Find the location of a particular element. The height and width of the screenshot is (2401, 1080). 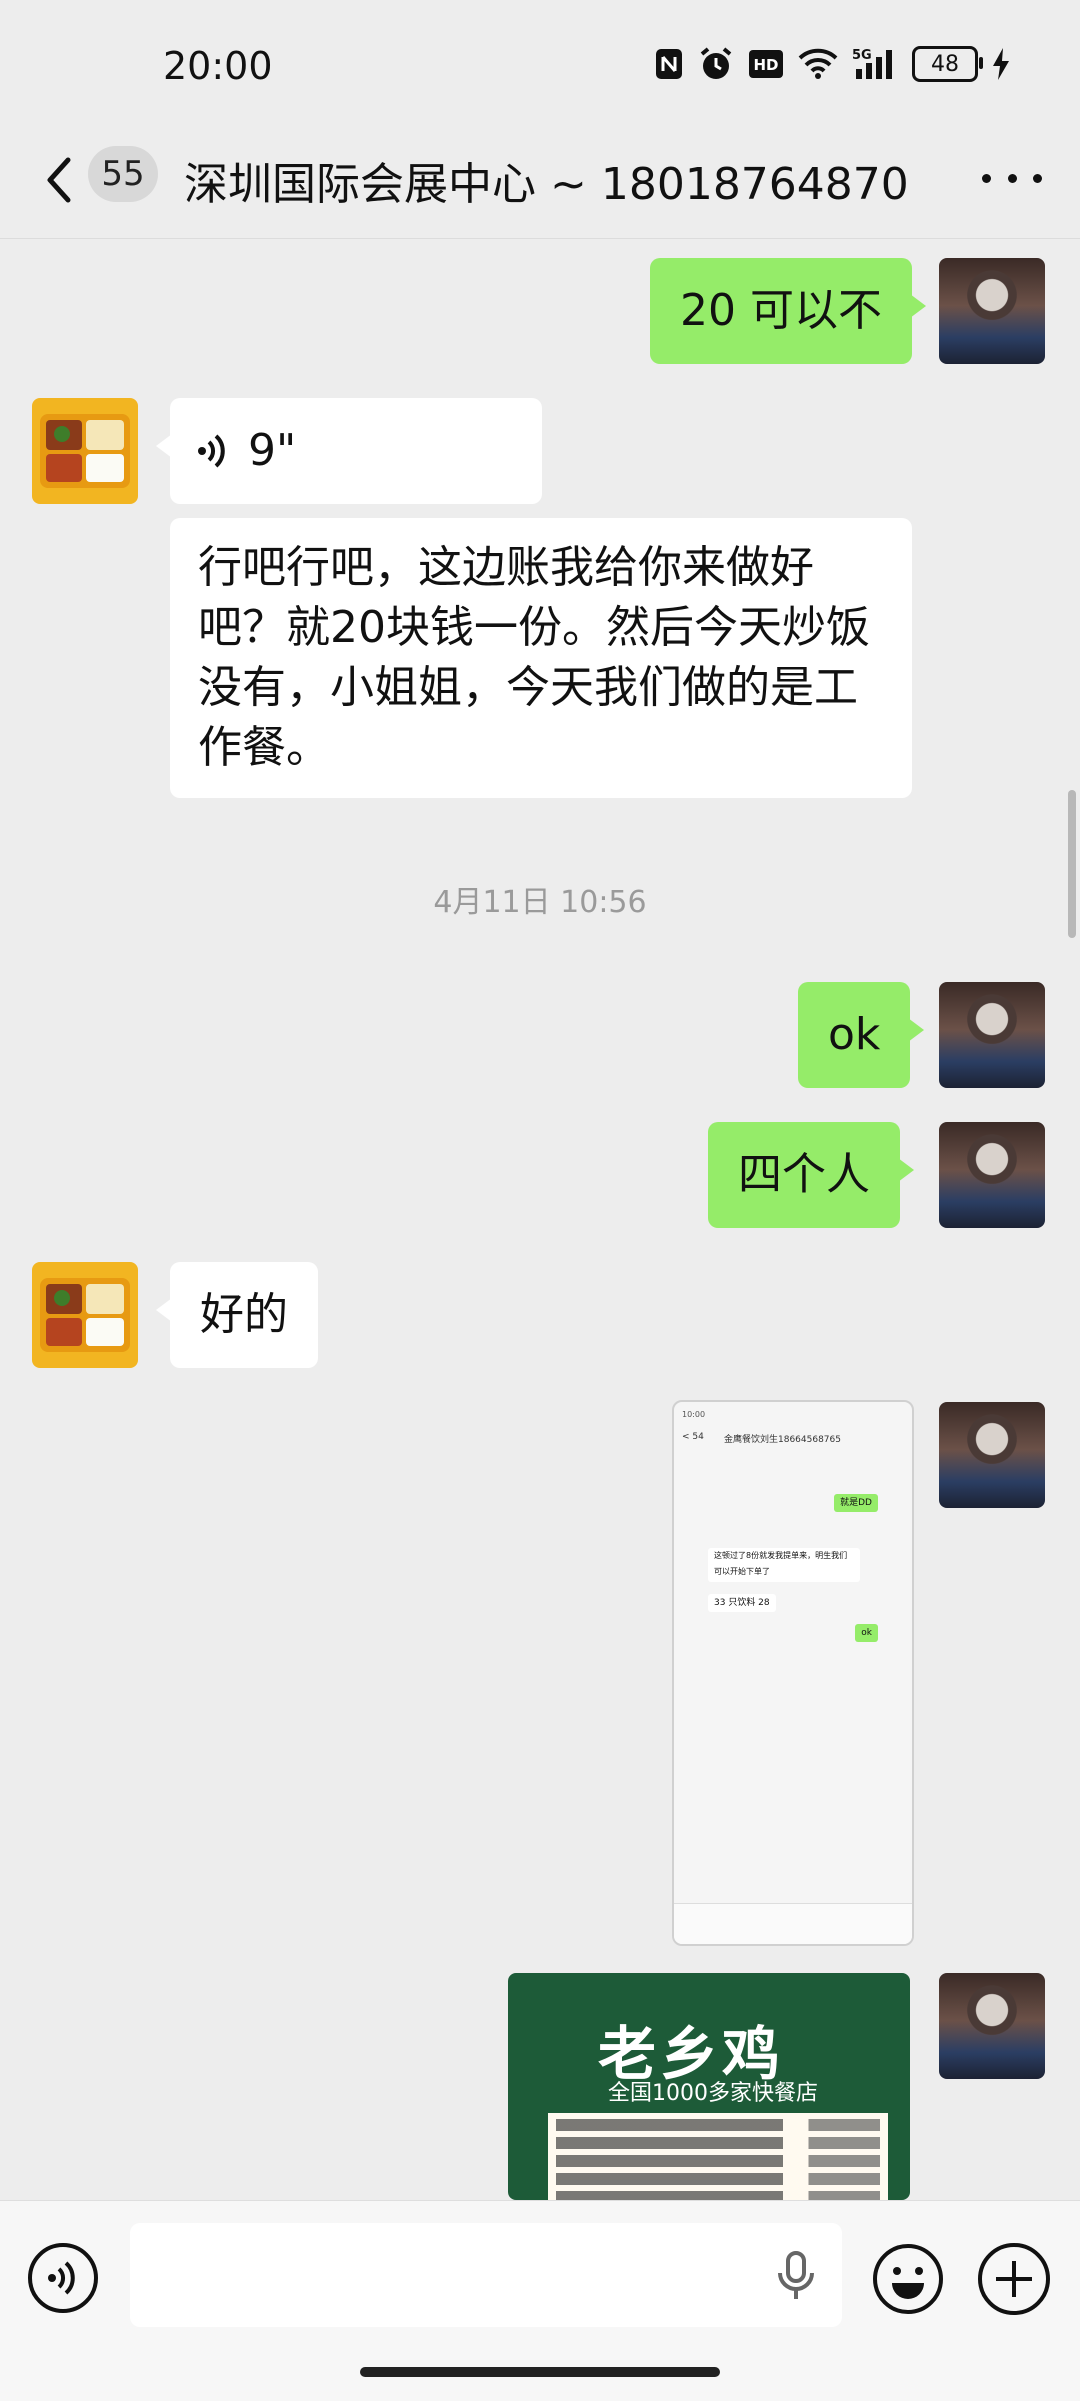

chat-title: 深圳国际会展中心 ~ 18018764870 is located at coordinates (546, 184).